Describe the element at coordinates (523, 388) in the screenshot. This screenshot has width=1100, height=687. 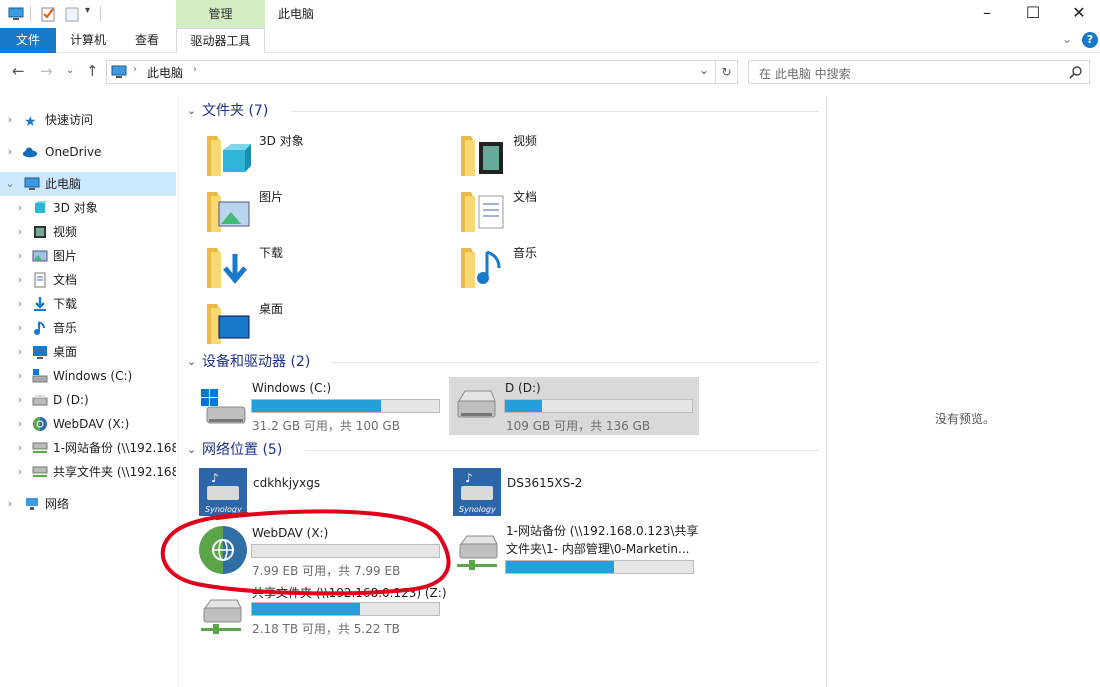
I see `drive-name: D (D:)` at that location.